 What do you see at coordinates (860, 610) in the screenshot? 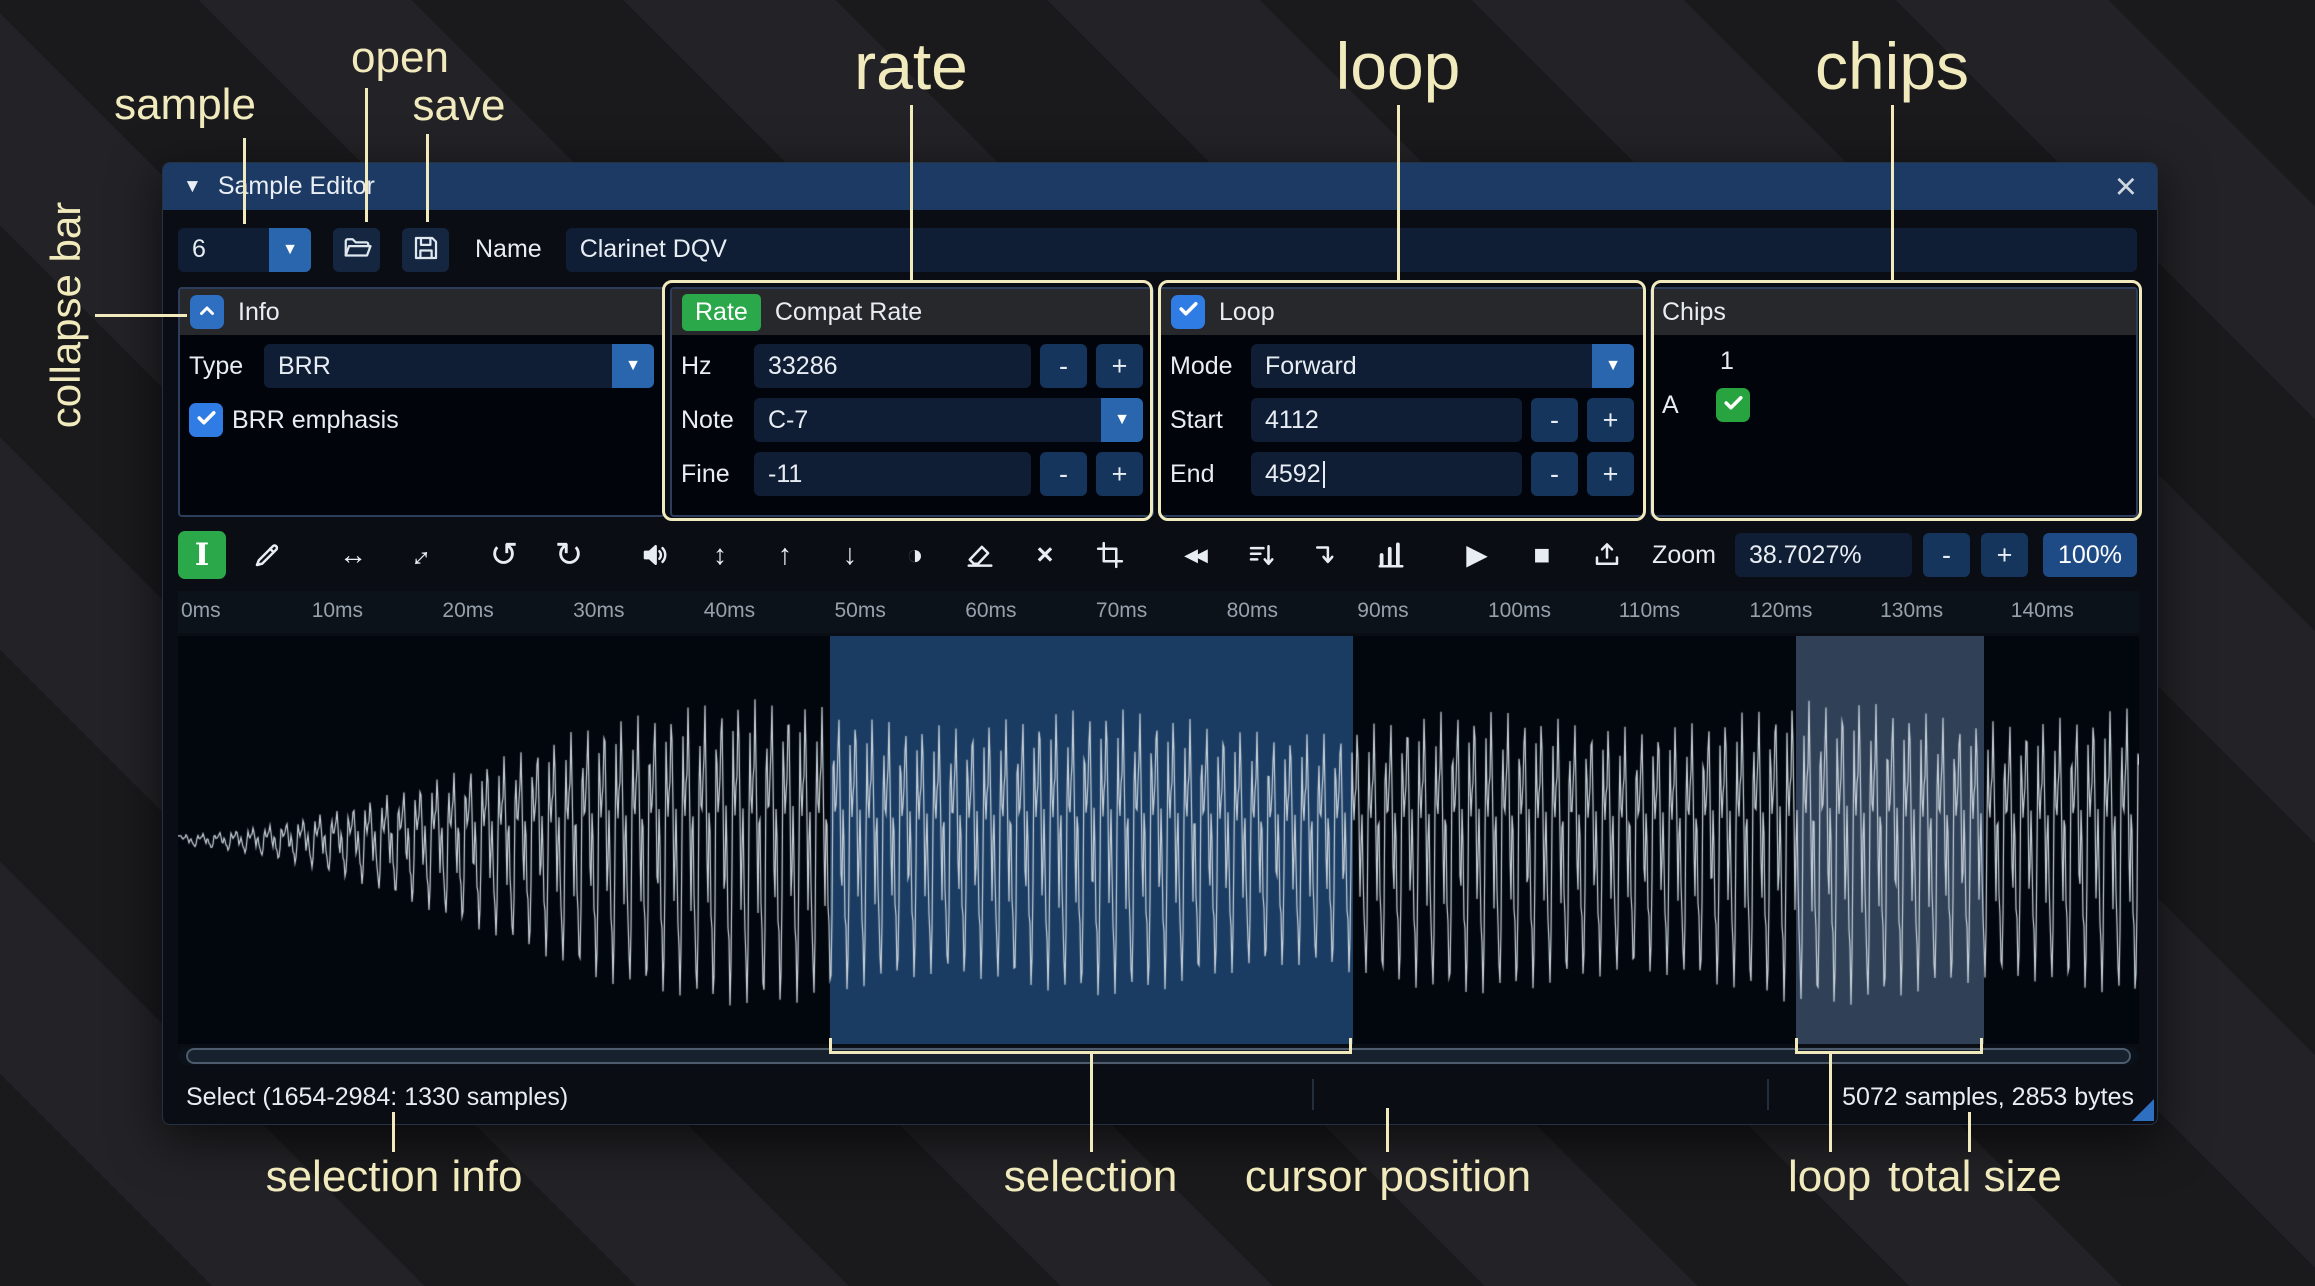
I see `timeline-label: 50ms` at bounding box center [860, 610].